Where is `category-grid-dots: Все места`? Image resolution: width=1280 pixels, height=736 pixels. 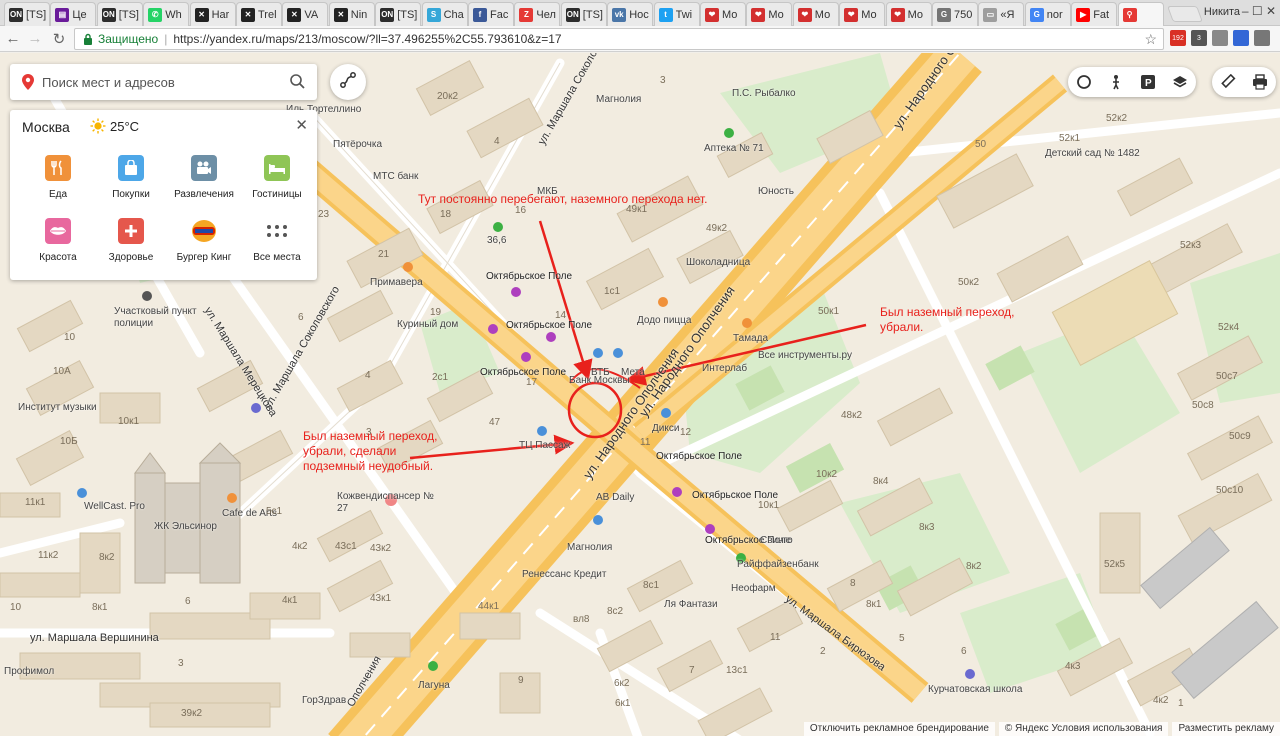 category-grid-dots: Все места is located at coordinates (277, 240).